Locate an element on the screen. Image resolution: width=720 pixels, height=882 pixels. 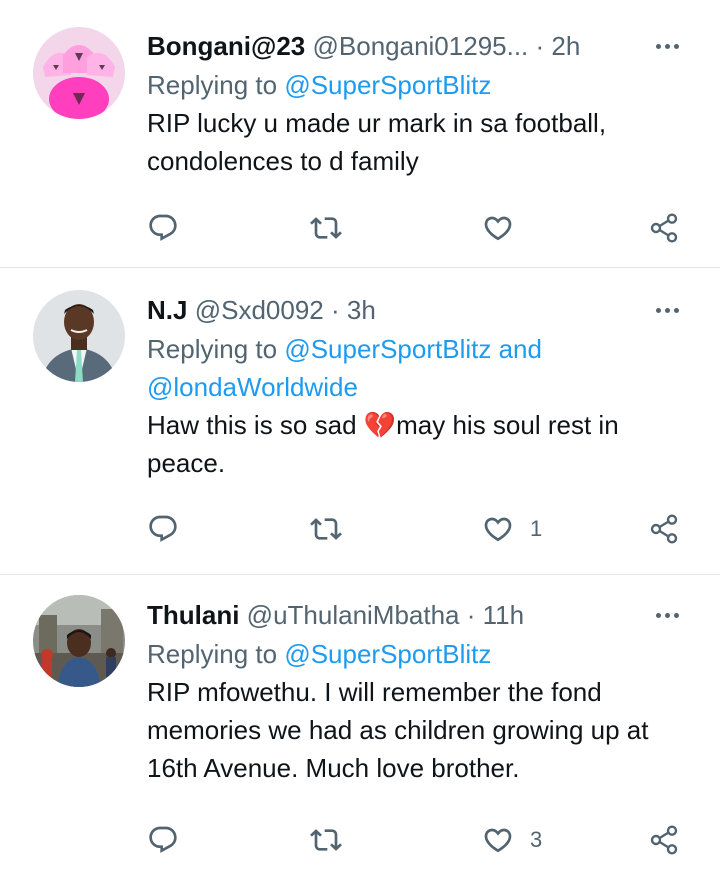
display-name: N.J is located at coordinates (167, 310).